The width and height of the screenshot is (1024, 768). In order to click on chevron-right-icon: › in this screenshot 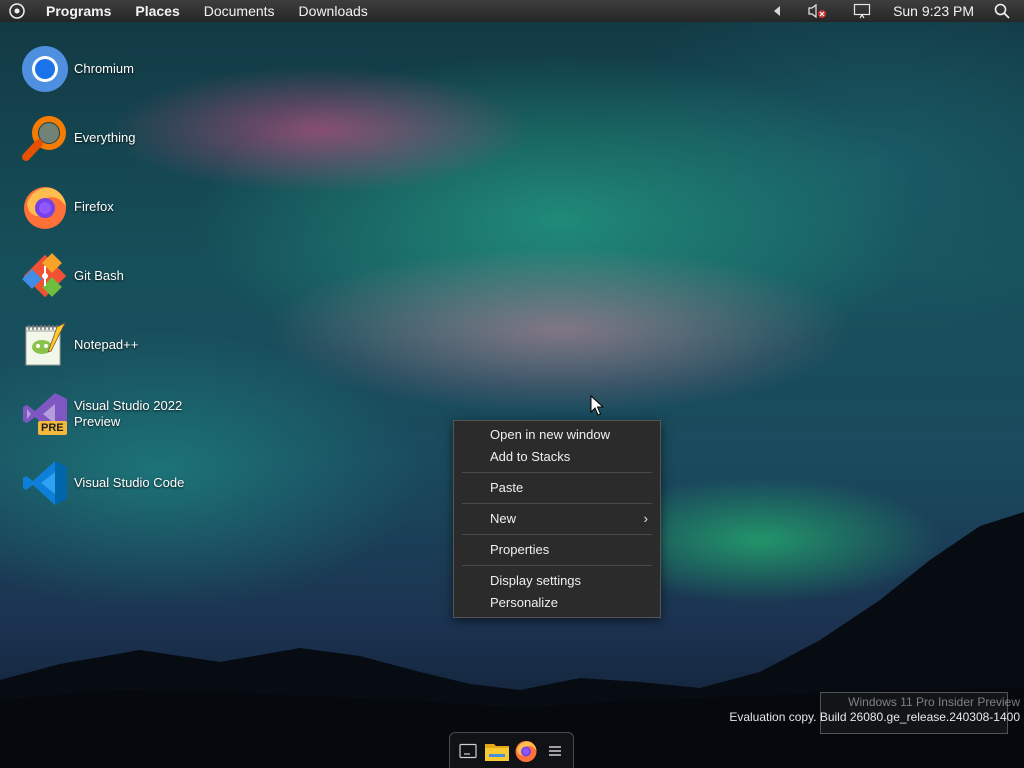, I will do `click(645, 518)`.